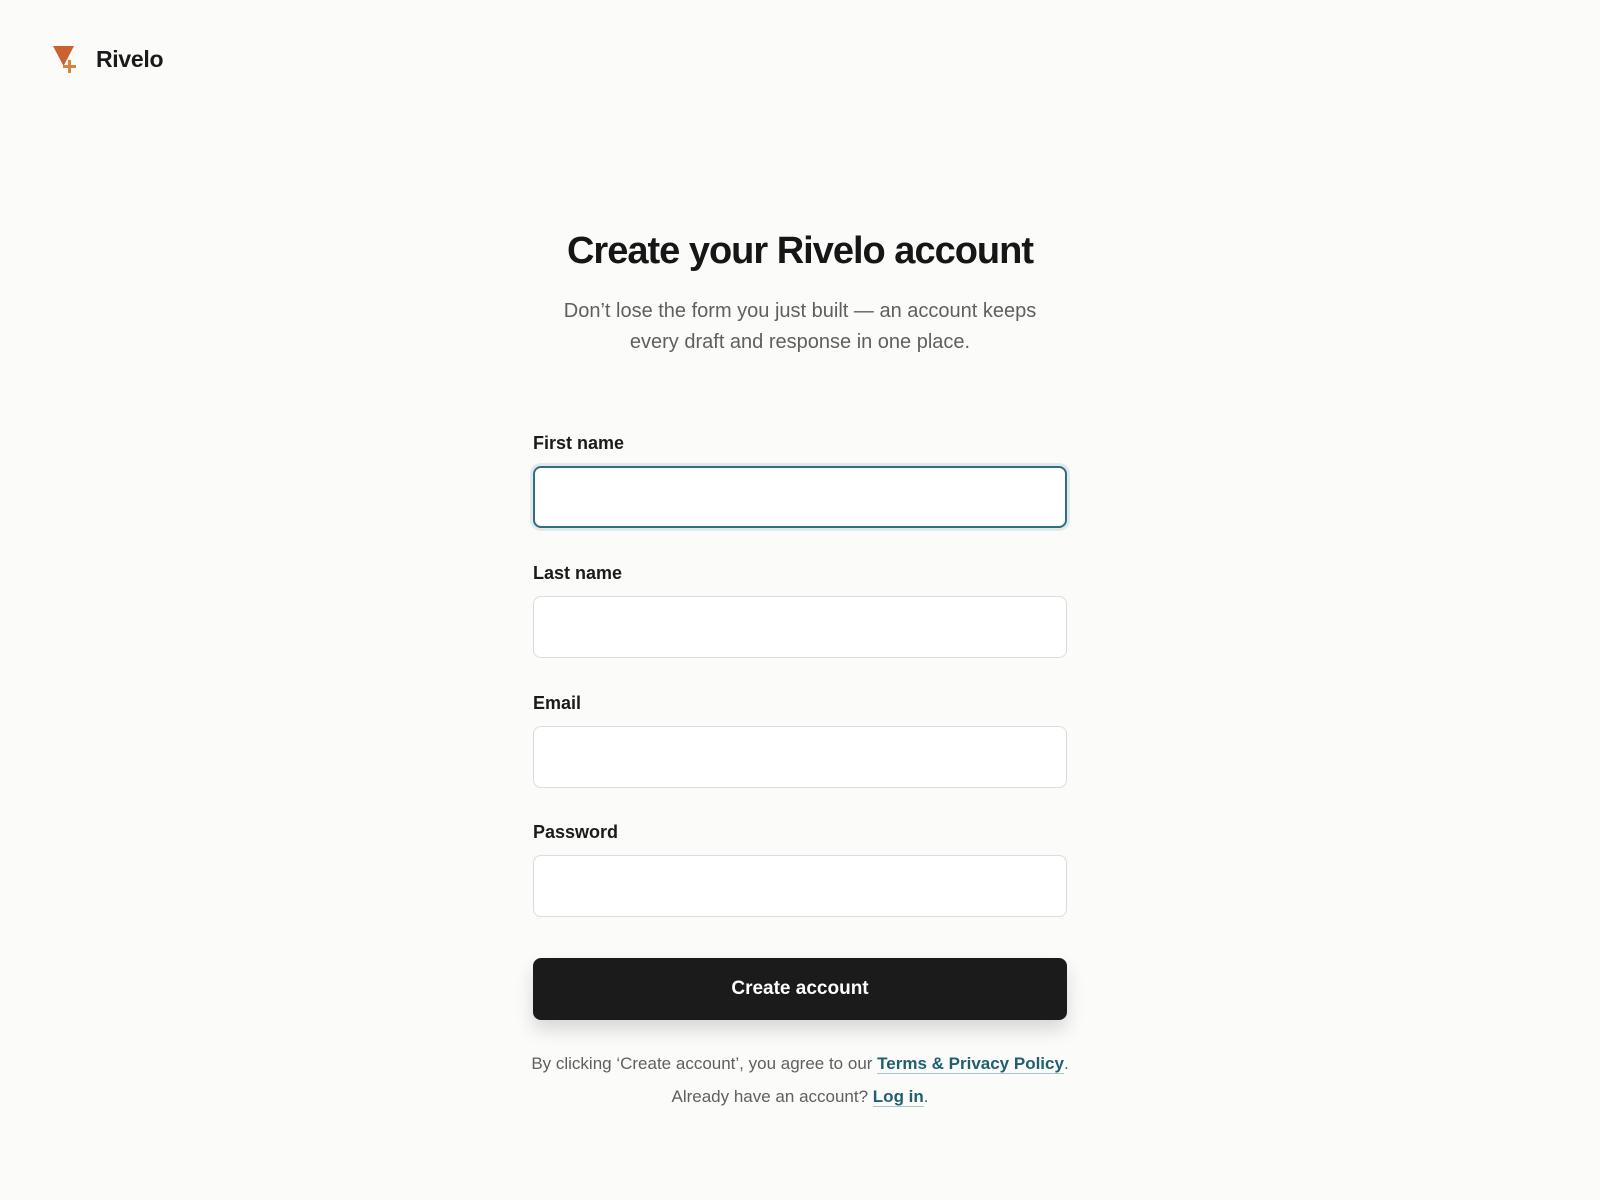 Image resolution: width=1600 pixels, height=1200 pixels. What do you see at coordinates (800, 251) in the screenshot?
I see `page-title: Create your Rivelo account` at bounding box center [800, 251].